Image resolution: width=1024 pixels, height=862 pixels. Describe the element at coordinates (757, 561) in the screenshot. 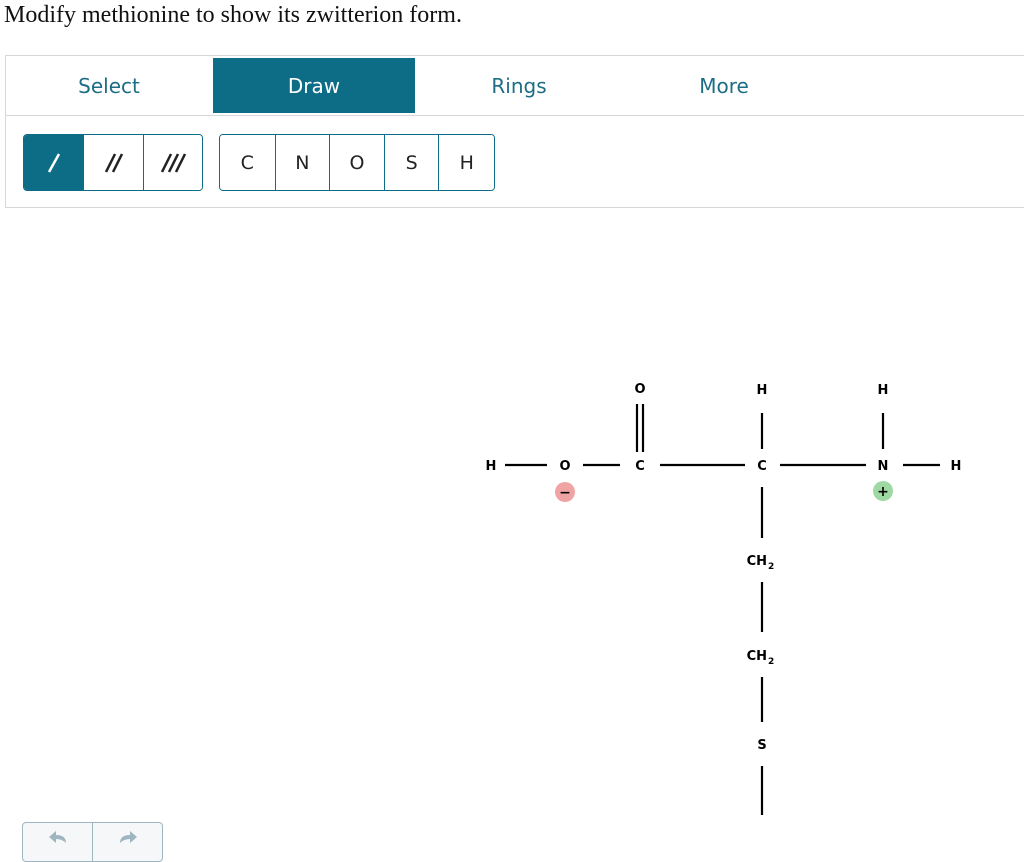

I see `ch2-first-label: CH` at that location.